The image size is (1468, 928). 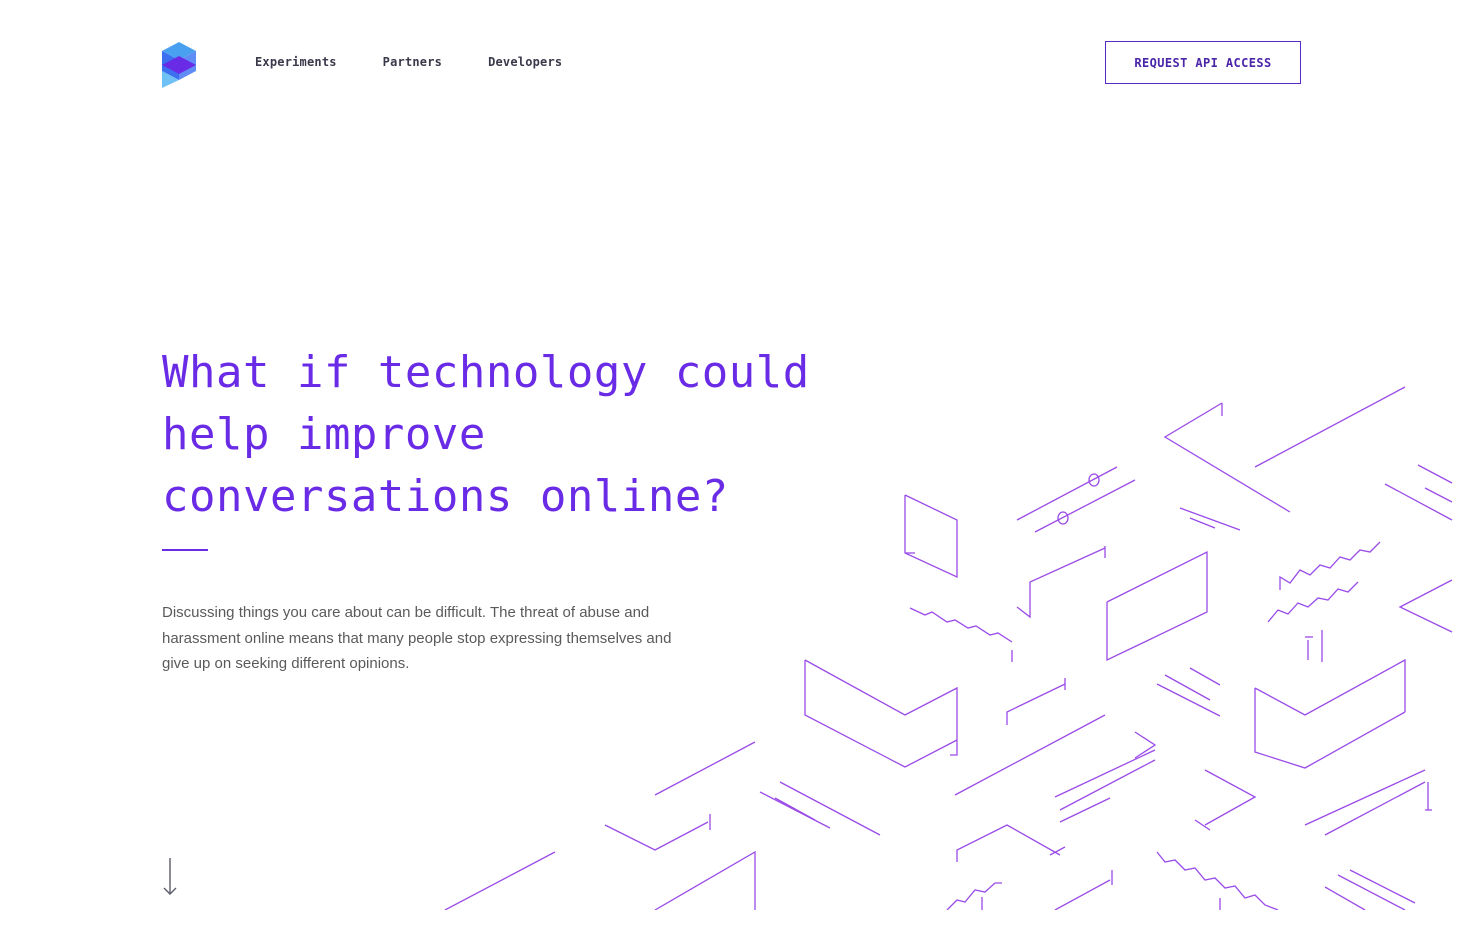 What do you see at coordinates (1203, 62) in the screenshot?
I see `request-api-access-button: REQUEST API ACCESS` at bounding box center [1203, 62].